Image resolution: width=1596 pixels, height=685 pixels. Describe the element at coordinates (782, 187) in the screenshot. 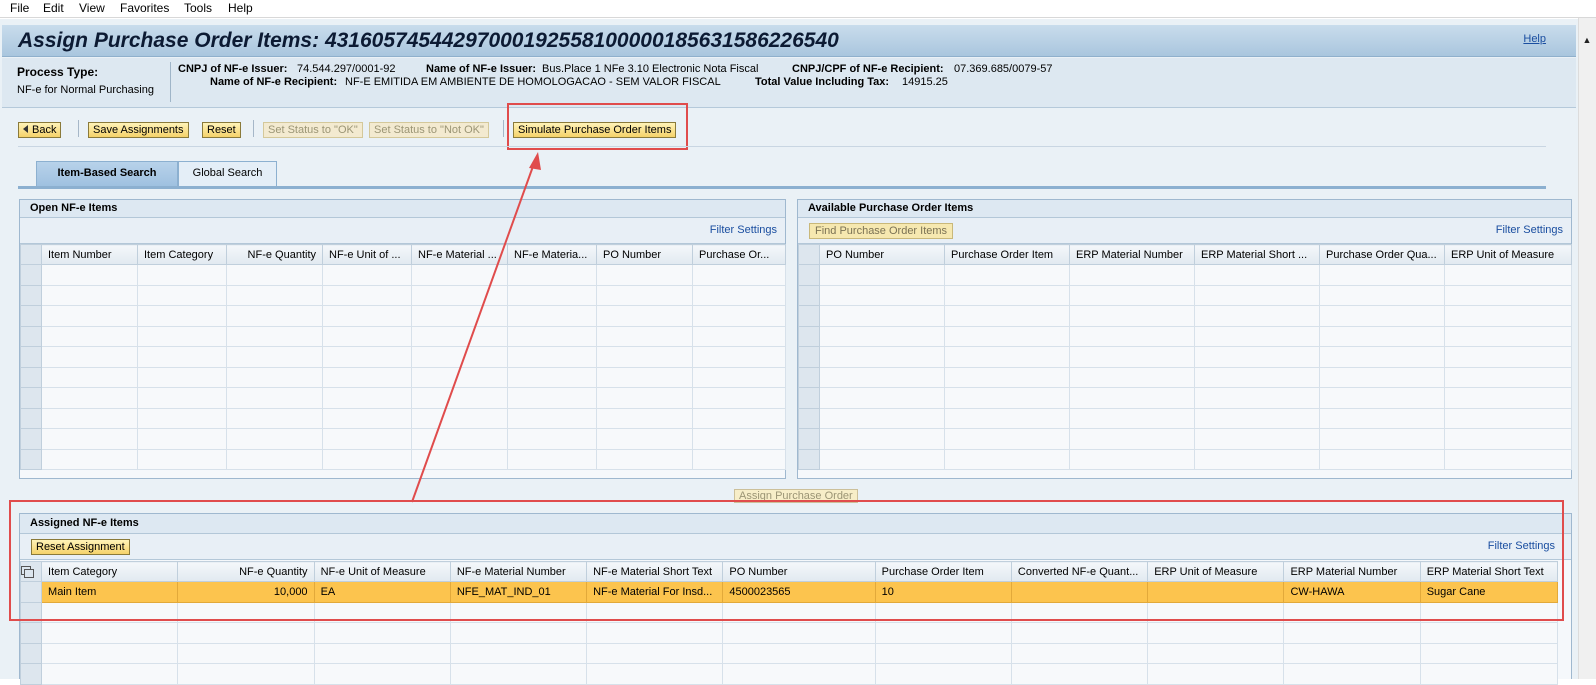

I see `tab-strip-line` at that location.